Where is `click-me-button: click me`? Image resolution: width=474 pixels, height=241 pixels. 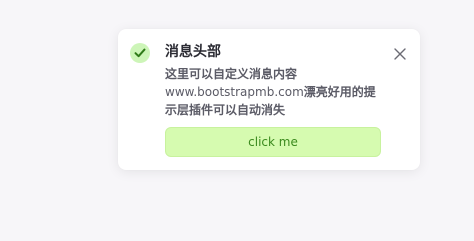 click-me-button: click me is located at coordinates (273, 142).